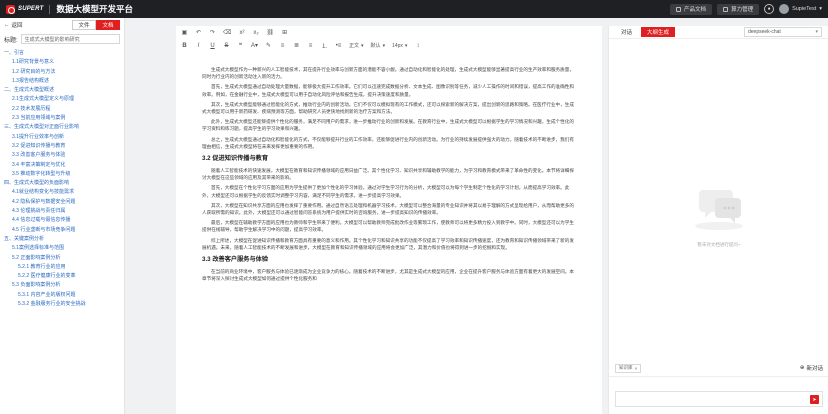  Describe the element at coordinates (783, 32) in the screenshot. I see `model-select: deepseek-chat ▾` at that location.